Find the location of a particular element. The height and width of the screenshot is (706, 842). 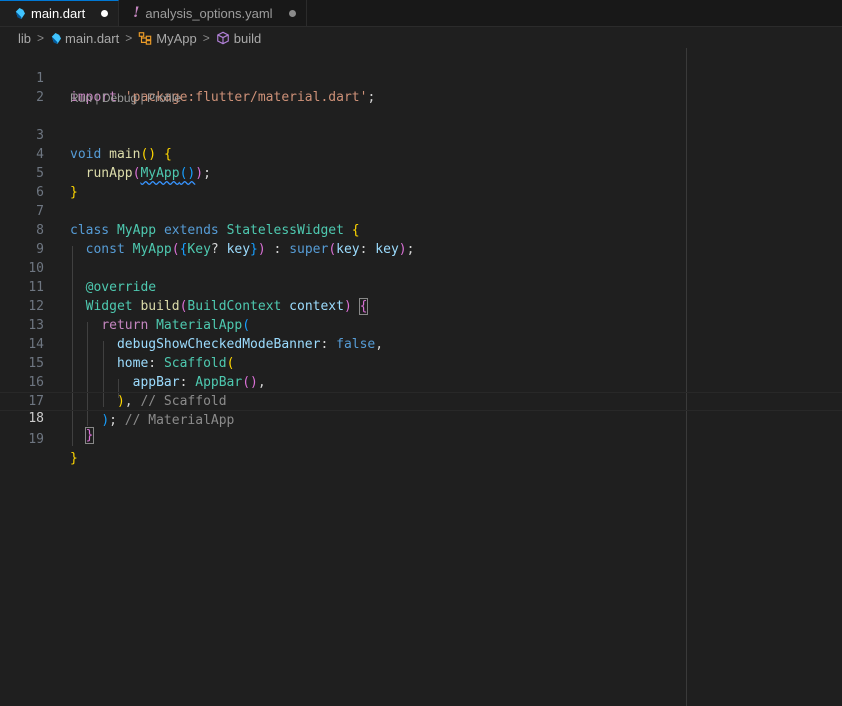

codelens-profile: Profile is located at coordinates (164, 98).